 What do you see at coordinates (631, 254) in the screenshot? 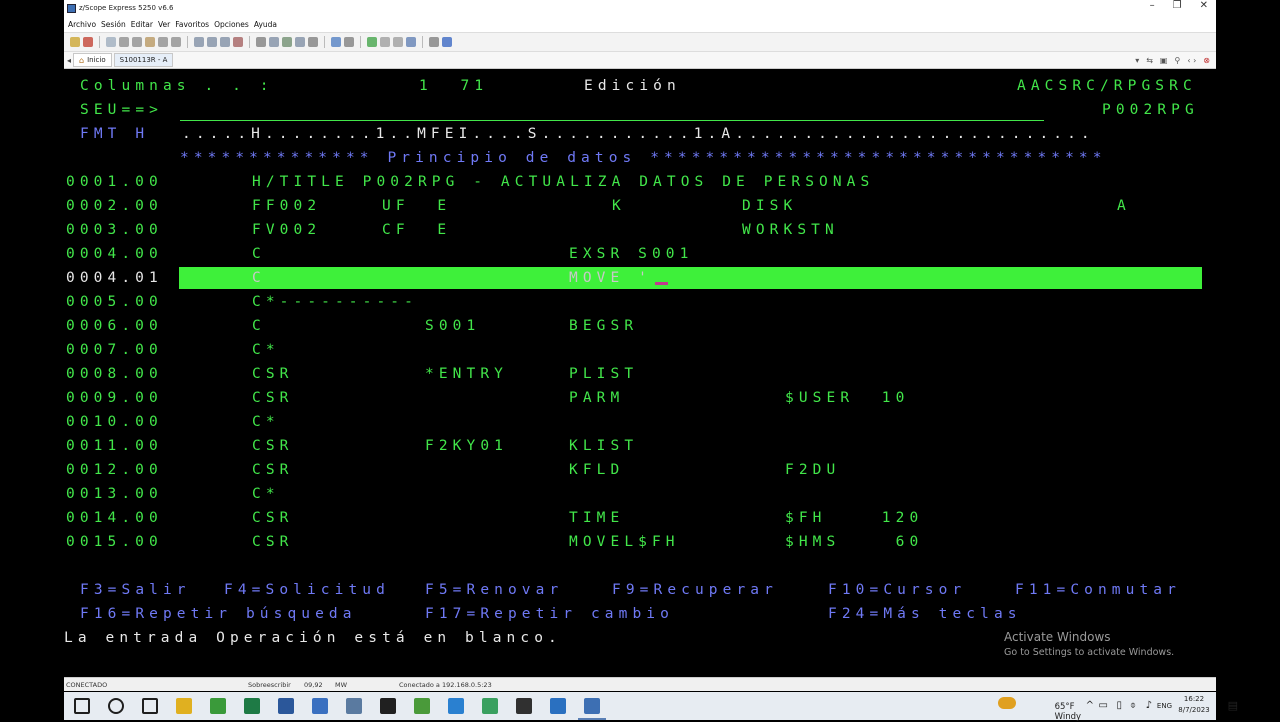
I see `source-field: EXSR S001` at bounding box center [631, 254].